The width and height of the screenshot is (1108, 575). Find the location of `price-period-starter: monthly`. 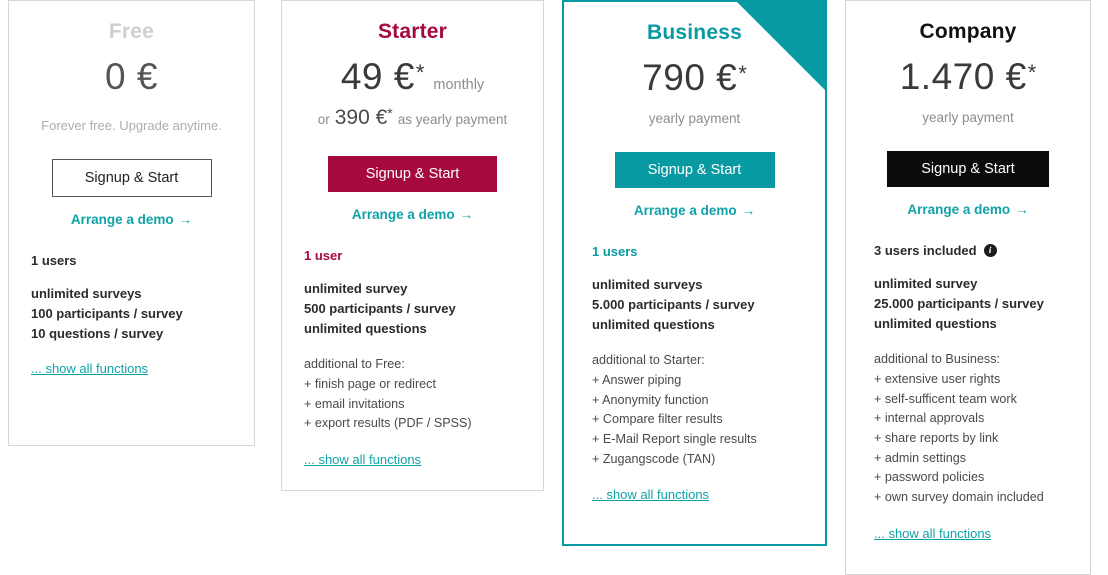

price-period-starter: monthly is located at coordinates (459, 85).